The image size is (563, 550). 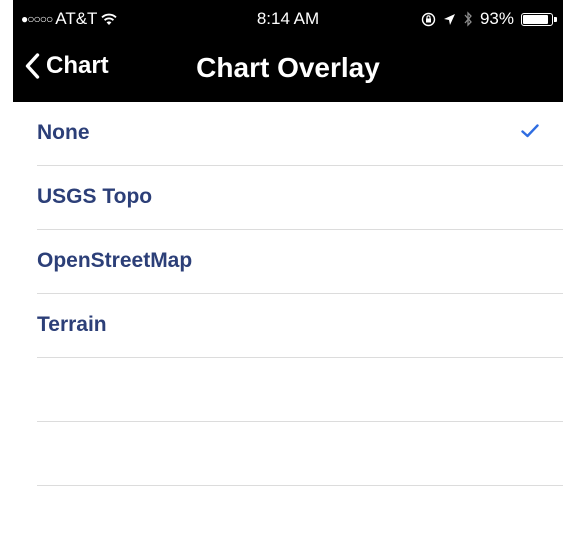 What do you see at coordinates (288, 19) in the screenshot?
I see `status-bar: ●○○○○ AT&T 8:14 AM 93%` at bounding box center [288, 19].